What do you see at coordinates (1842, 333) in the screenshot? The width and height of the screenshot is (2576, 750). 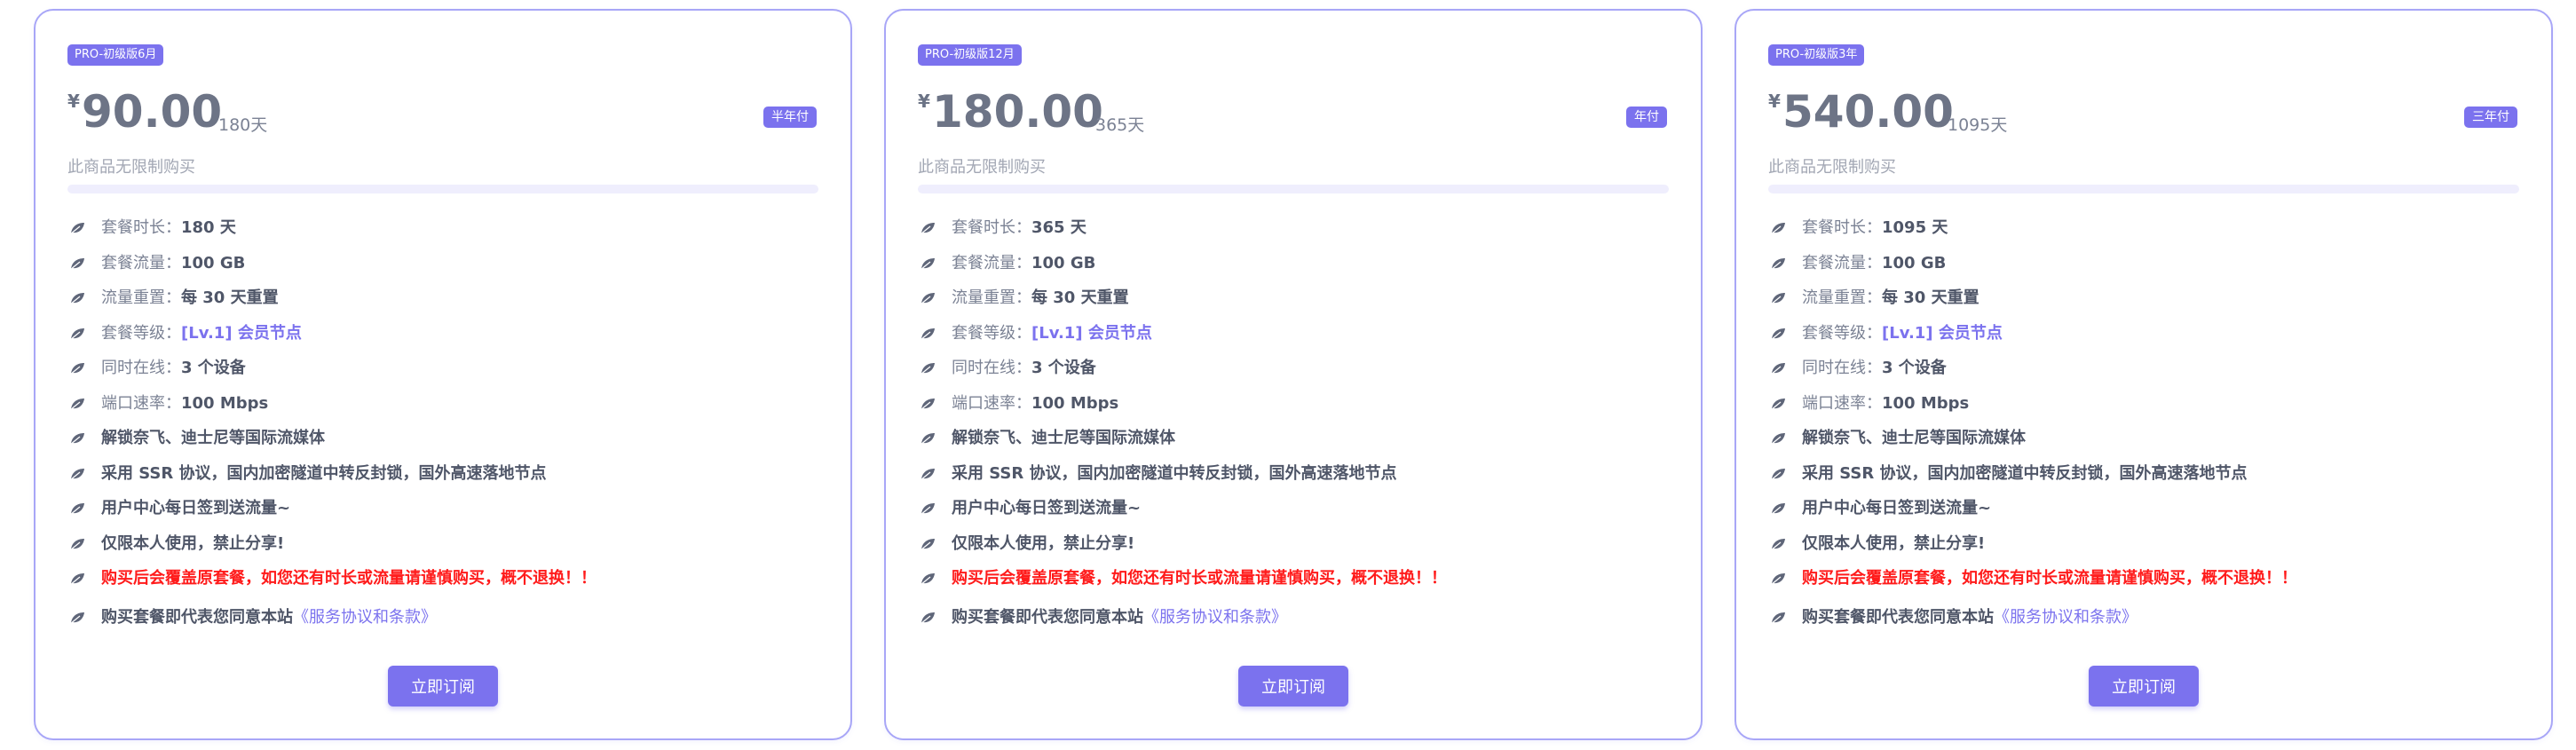 I see `feature-label: 套餐等级：` at bounding box center [1842, 333].